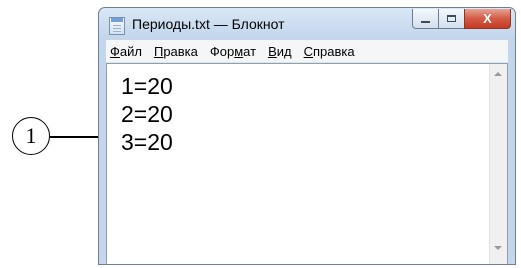  I want to click on scroll-down-arrow-icon, so click(498, 248).